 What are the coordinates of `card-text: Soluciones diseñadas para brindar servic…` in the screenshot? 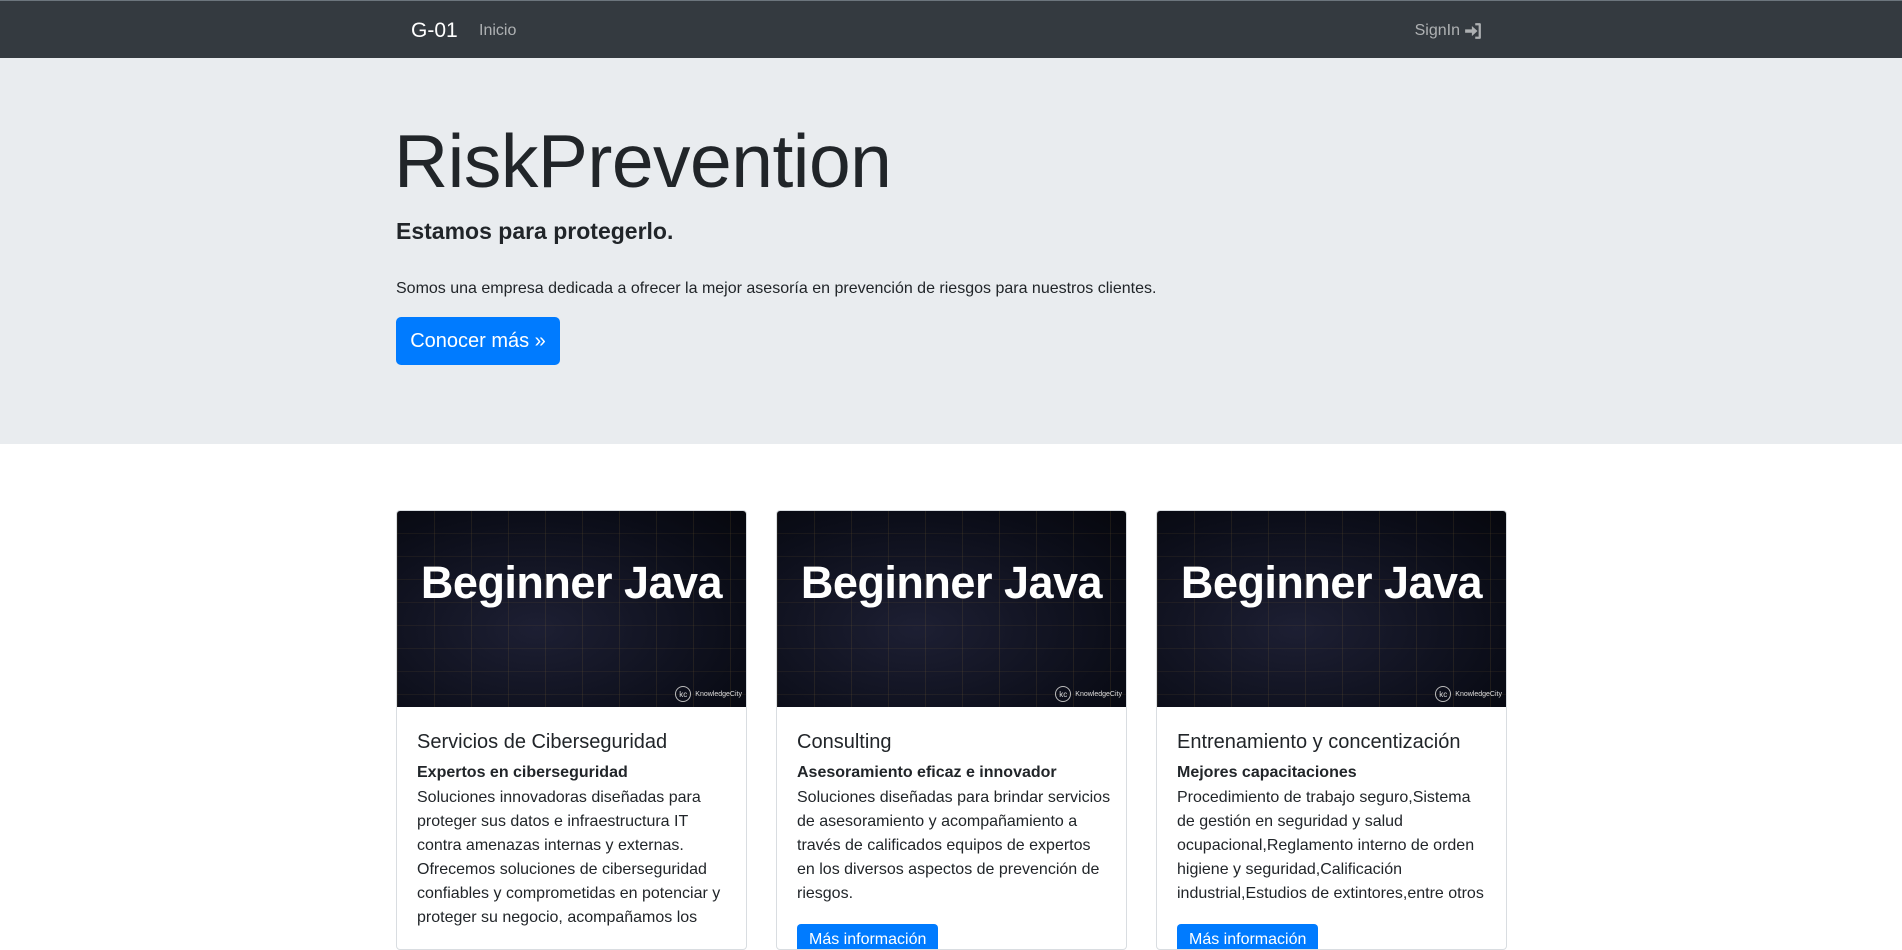 It's located at (954, 845).